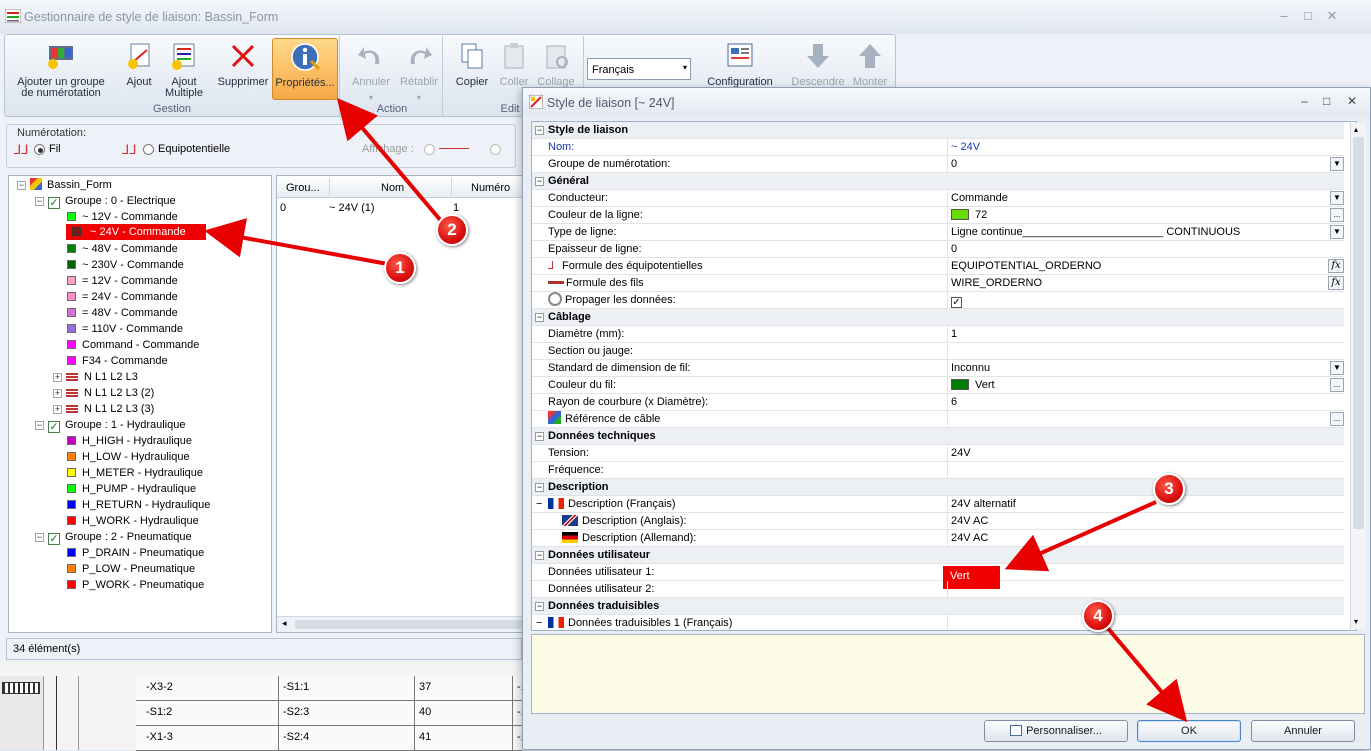 Image resolution: width=1371 pixels, height=751 pixels. Describe the element at coordinates (400, 268) in the screenshot. I see `annotation-badge-1: 1` at that location.